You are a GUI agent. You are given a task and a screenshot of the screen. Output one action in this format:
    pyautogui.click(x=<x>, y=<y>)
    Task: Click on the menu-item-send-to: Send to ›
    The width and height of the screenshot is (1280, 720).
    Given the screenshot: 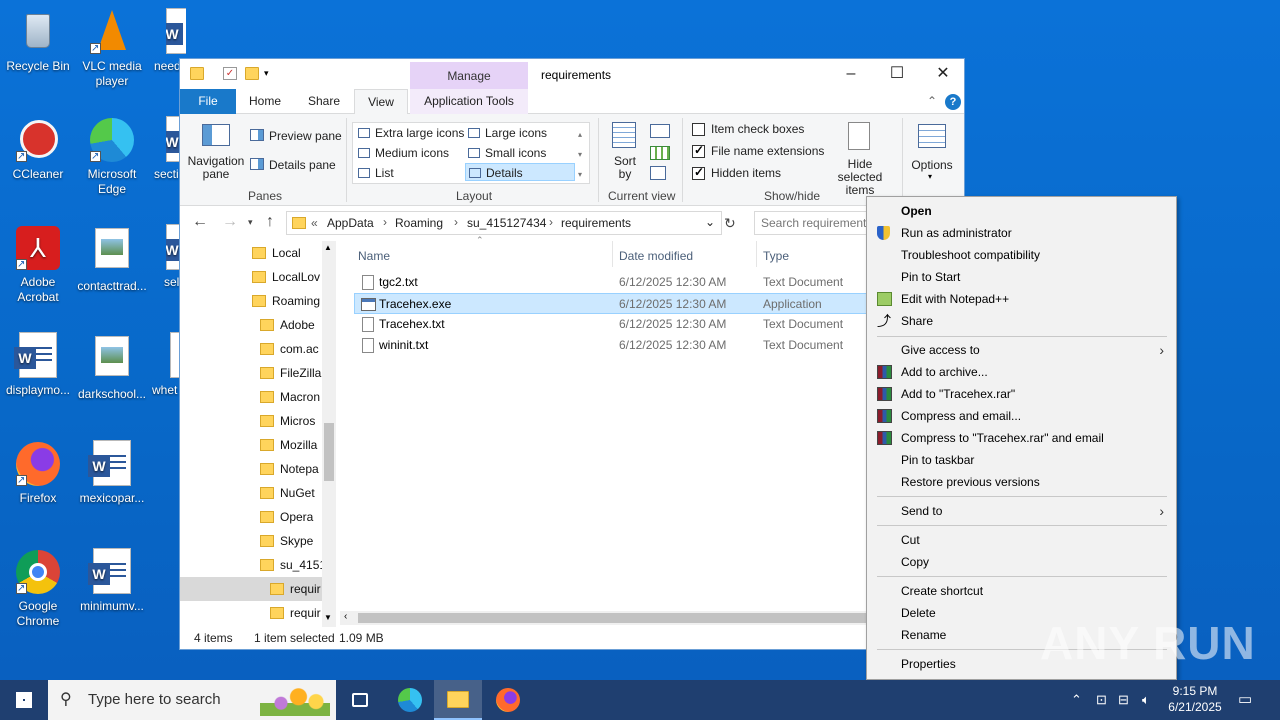 What is the action you would take?
    pyautogui.click(x=1021, y=511)
    